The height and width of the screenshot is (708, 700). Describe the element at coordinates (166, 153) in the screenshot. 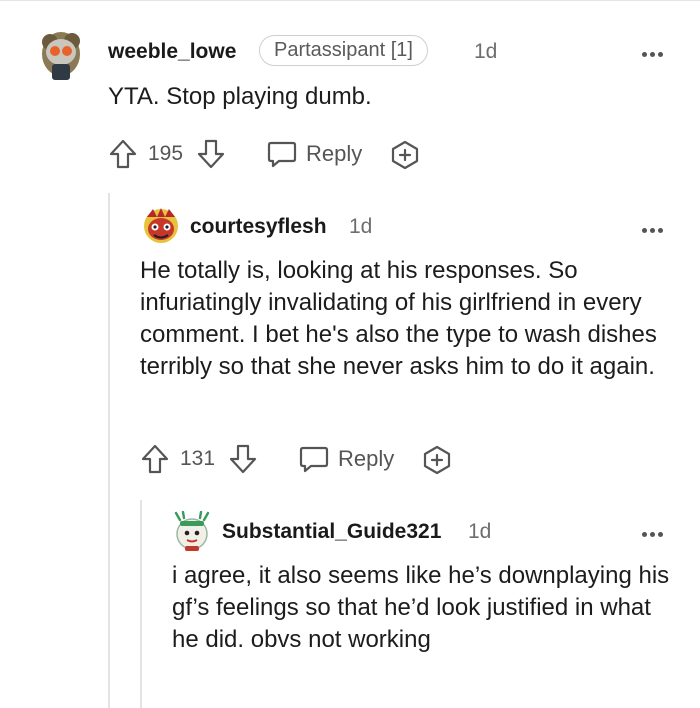

I see `vote-score: 195` at that location.